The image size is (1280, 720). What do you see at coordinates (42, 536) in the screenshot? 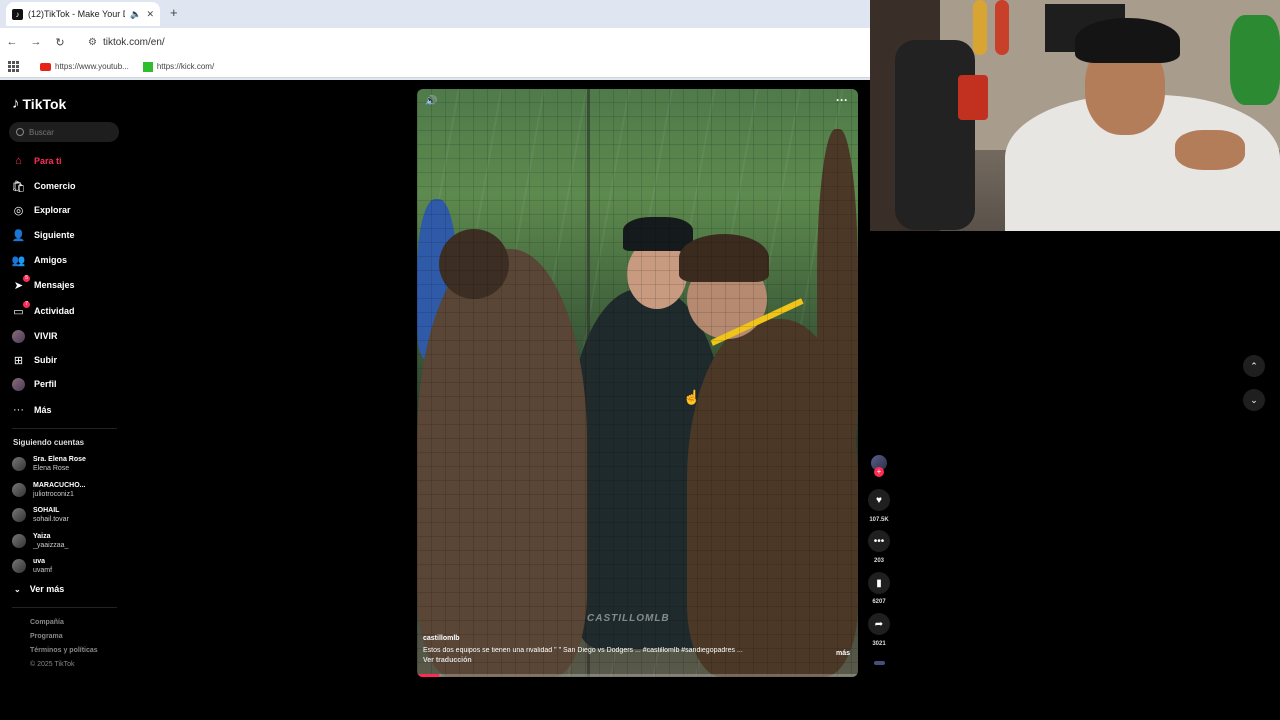
I see `account-name: Yaiza` at bounding box center [42, 536].